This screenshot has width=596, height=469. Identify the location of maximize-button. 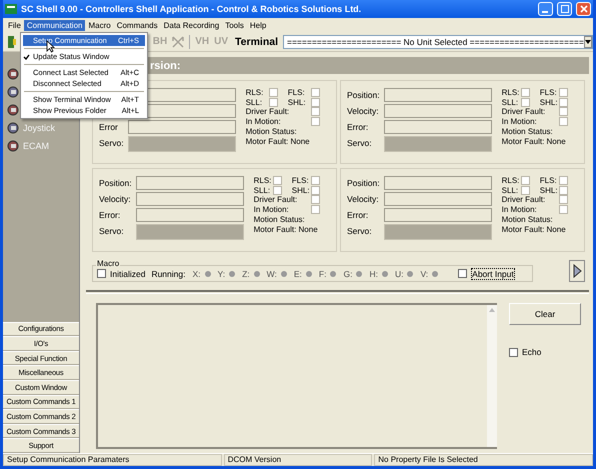
(564, 9).